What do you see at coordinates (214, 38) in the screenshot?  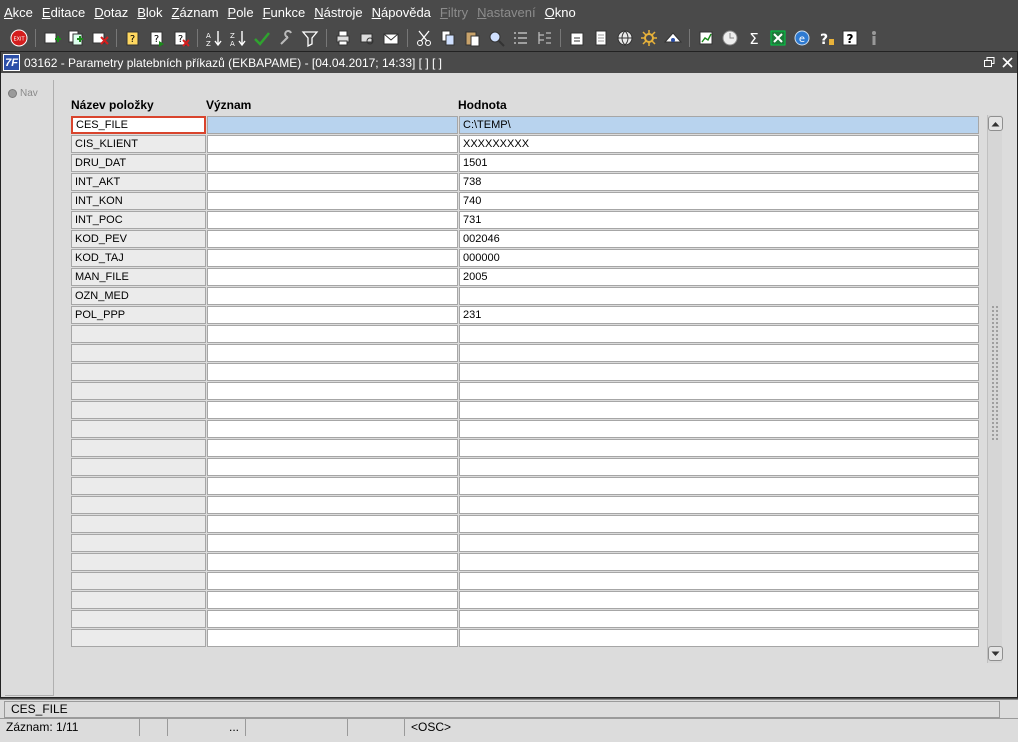 I see `sort-asc-icon: AZ` at bounding box center [214, 38].